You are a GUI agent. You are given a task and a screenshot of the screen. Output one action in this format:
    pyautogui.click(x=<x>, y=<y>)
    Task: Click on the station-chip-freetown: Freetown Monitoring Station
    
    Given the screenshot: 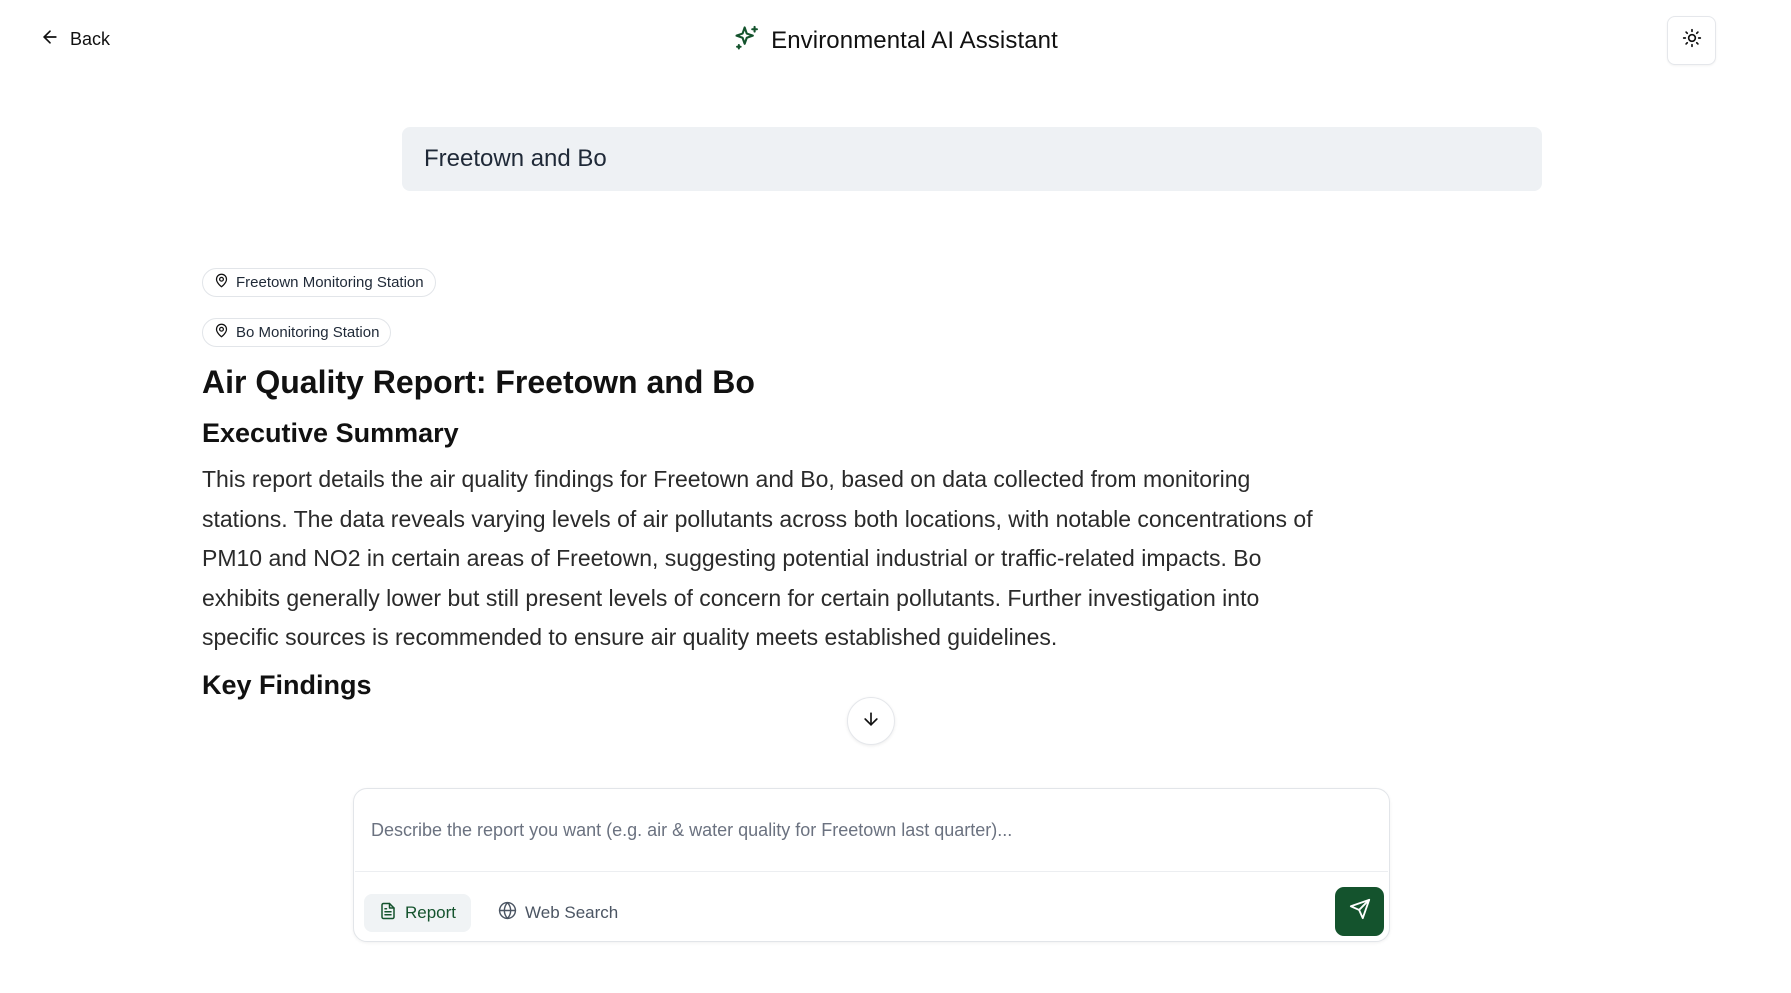 What is the action you would take?
    pyautogui.click(x=319, y=282)
    